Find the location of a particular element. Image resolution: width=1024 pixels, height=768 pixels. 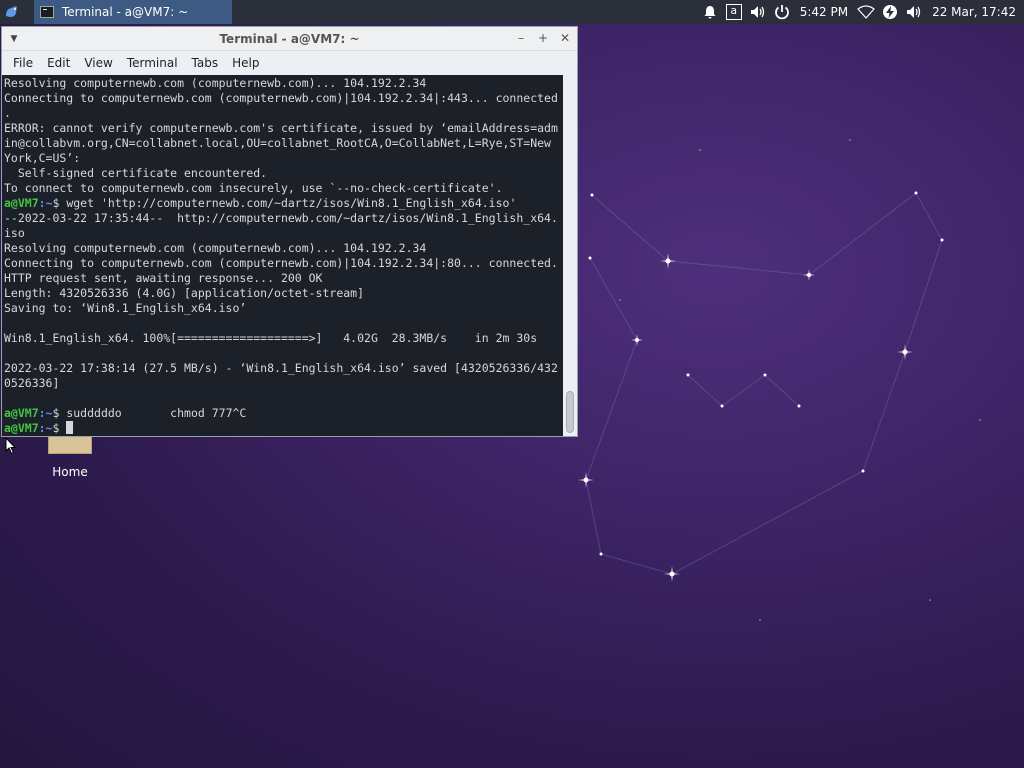

line-text: York,C=US’: is located at coordinates (42, 158).